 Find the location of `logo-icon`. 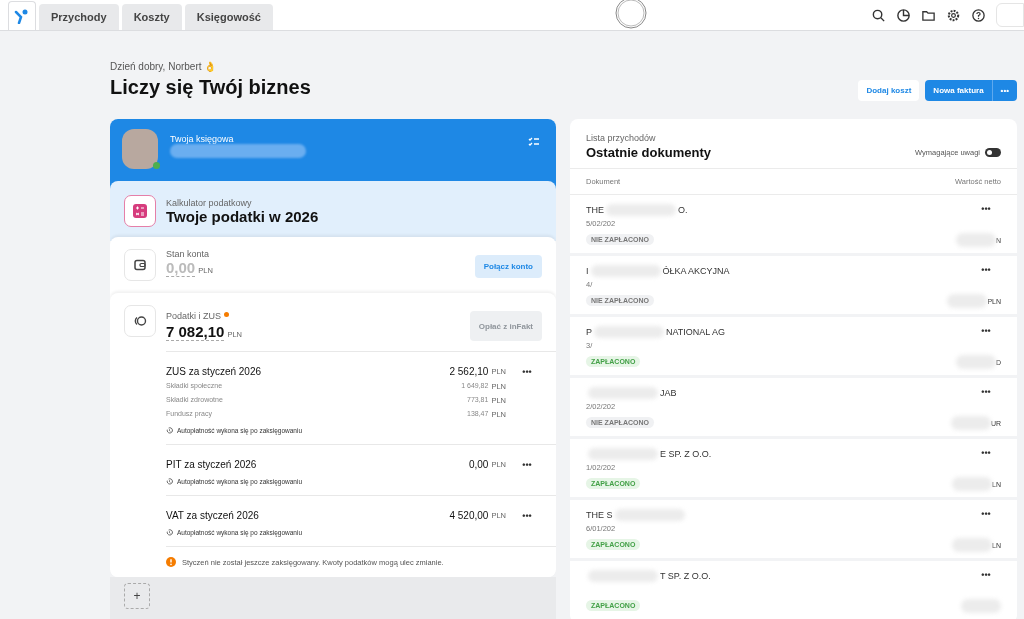

logo-icon is located at coordinates (22, 16).